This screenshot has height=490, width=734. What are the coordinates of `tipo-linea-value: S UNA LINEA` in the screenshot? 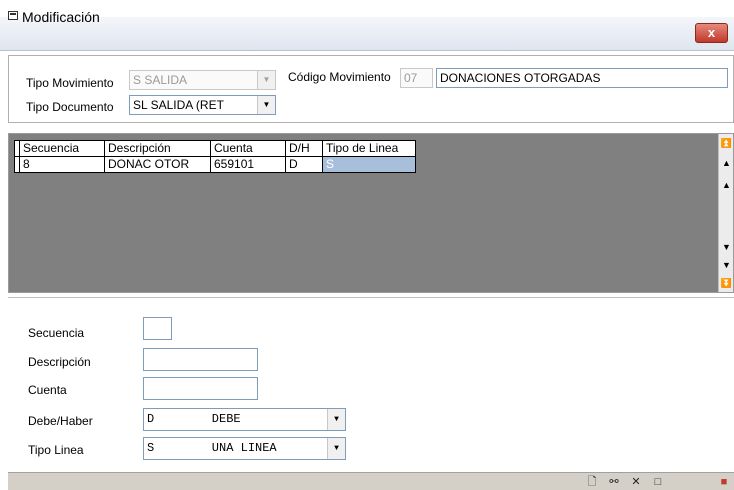 It's located at (212, 448).